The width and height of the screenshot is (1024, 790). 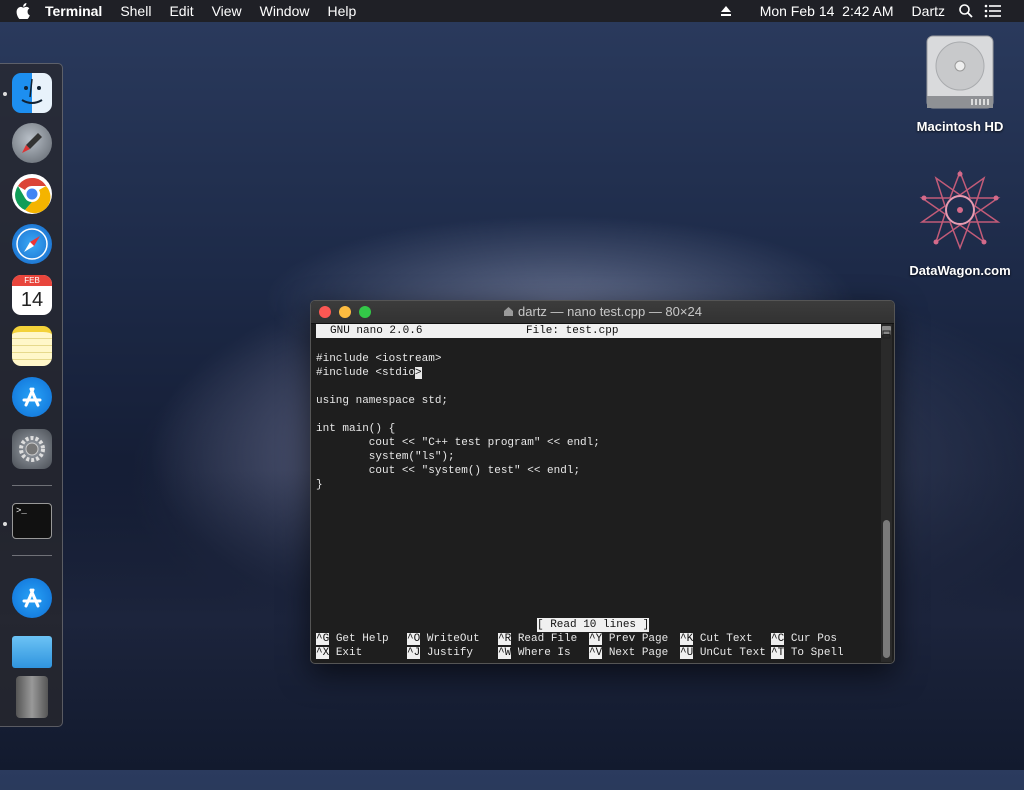 I want to click on menu-view: View, so click(x=227, y=11).